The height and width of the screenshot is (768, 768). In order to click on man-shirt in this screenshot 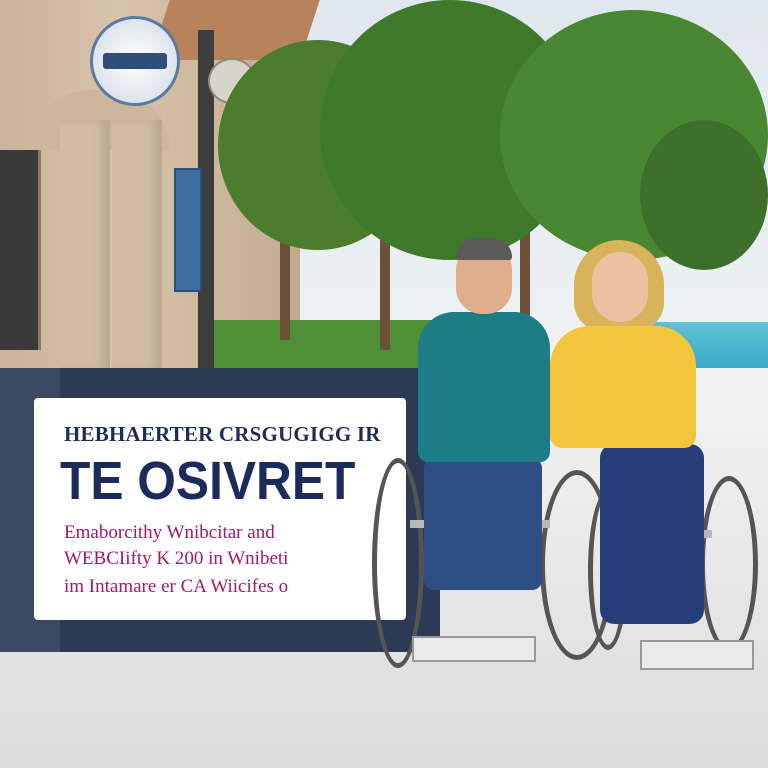, I will do `click(484, 387)`.